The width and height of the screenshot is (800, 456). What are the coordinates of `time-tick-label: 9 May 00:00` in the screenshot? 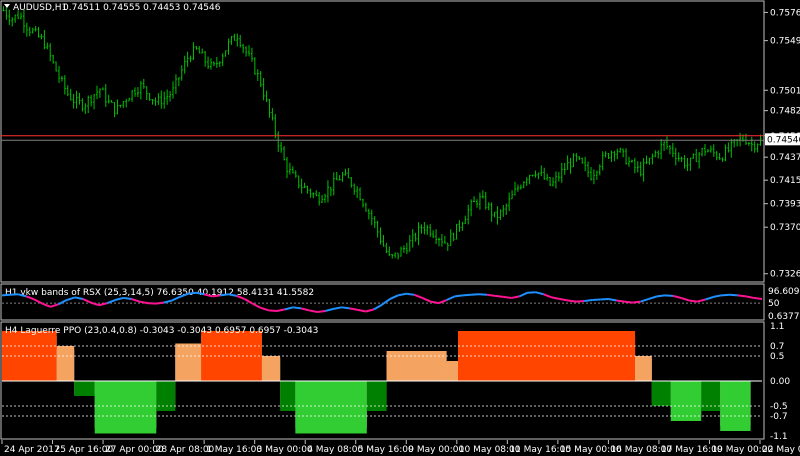 It's located at (436, 450).